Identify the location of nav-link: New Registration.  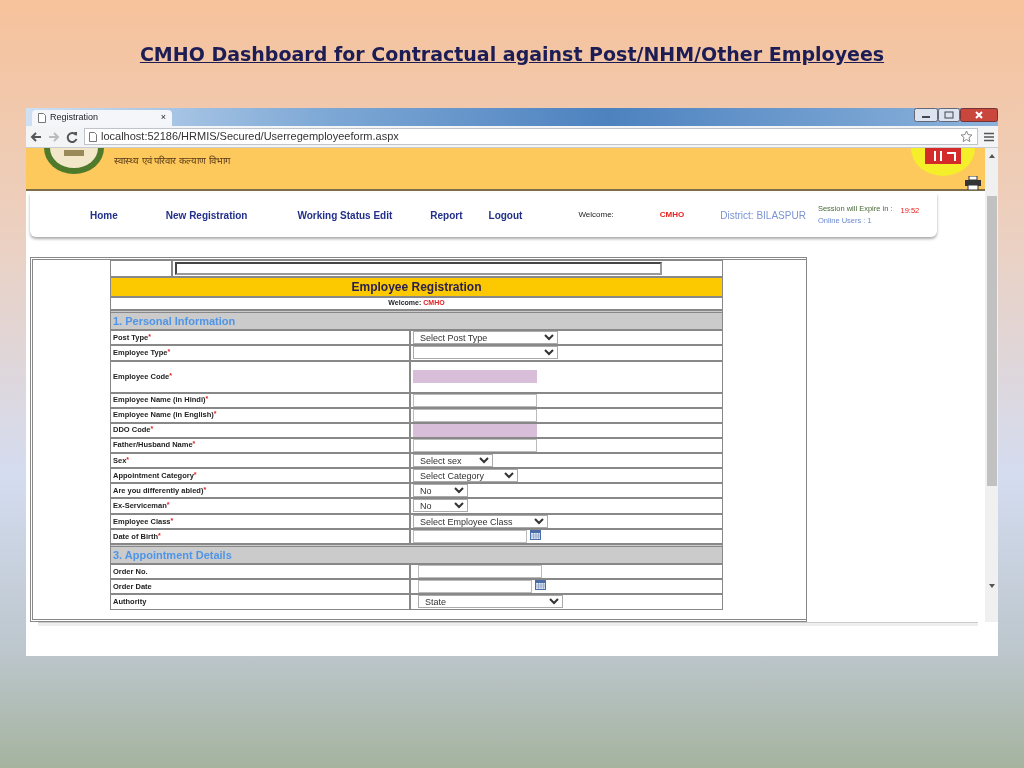
(206, 215).